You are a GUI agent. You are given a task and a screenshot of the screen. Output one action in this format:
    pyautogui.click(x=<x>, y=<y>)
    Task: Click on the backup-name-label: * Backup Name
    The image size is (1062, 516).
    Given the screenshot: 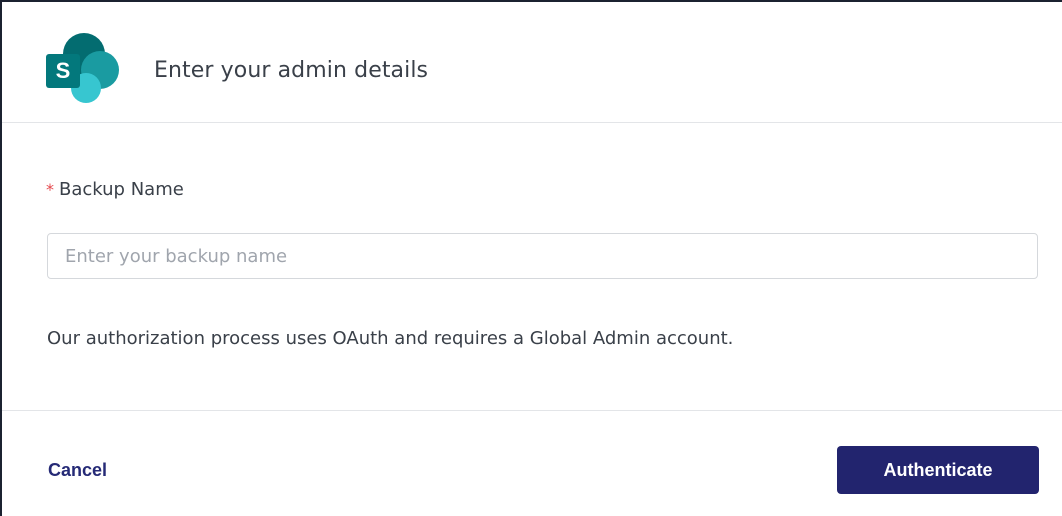 What is the action you would take?
    pyautogui.click(x=115, y=190)
    